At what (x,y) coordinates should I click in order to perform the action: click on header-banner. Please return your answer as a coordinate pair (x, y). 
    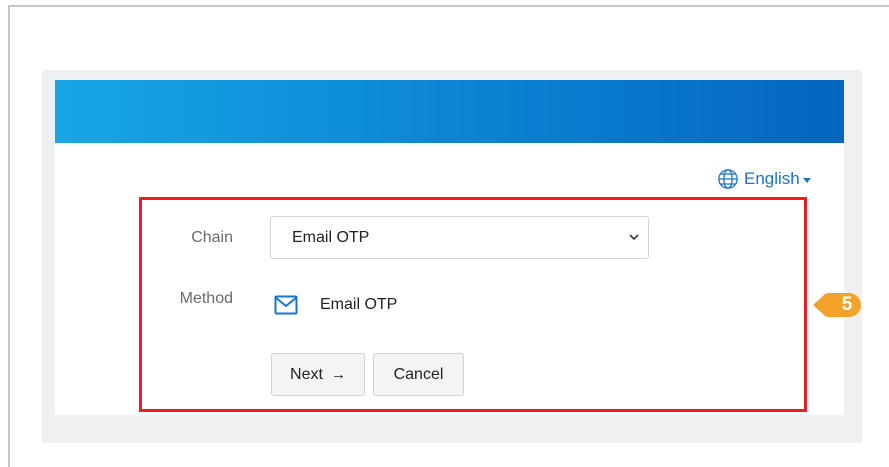
    Looking at the image, I should click on (449, 111).